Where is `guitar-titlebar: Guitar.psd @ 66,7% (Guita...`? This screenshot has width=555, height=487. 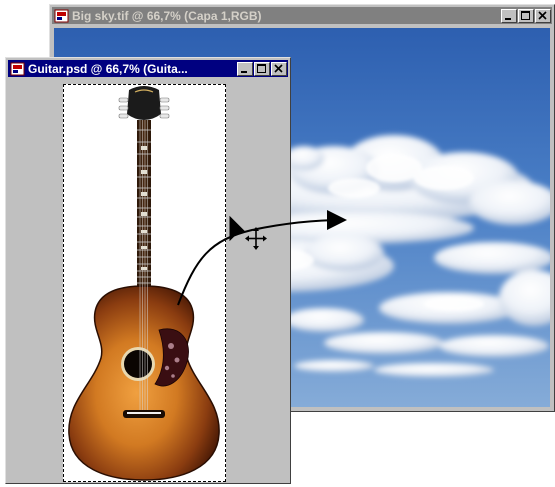 guitar-titlebar: Guitar.psd @ 66,7% (Guita... is located at coordinates (148, 68).